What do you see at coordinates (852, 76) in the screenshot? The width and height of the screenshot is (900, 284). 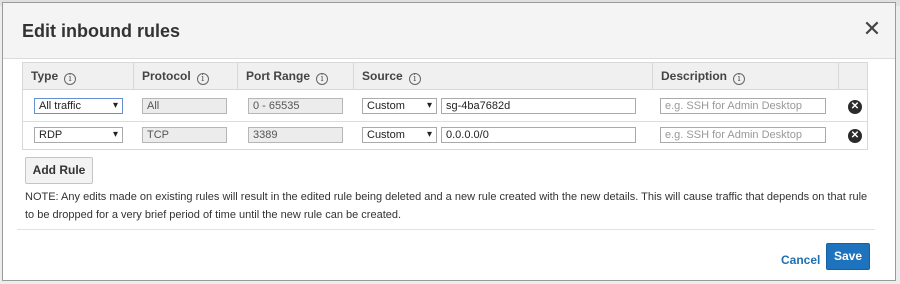 I see `header-actions` at bounding box center [852, 76].